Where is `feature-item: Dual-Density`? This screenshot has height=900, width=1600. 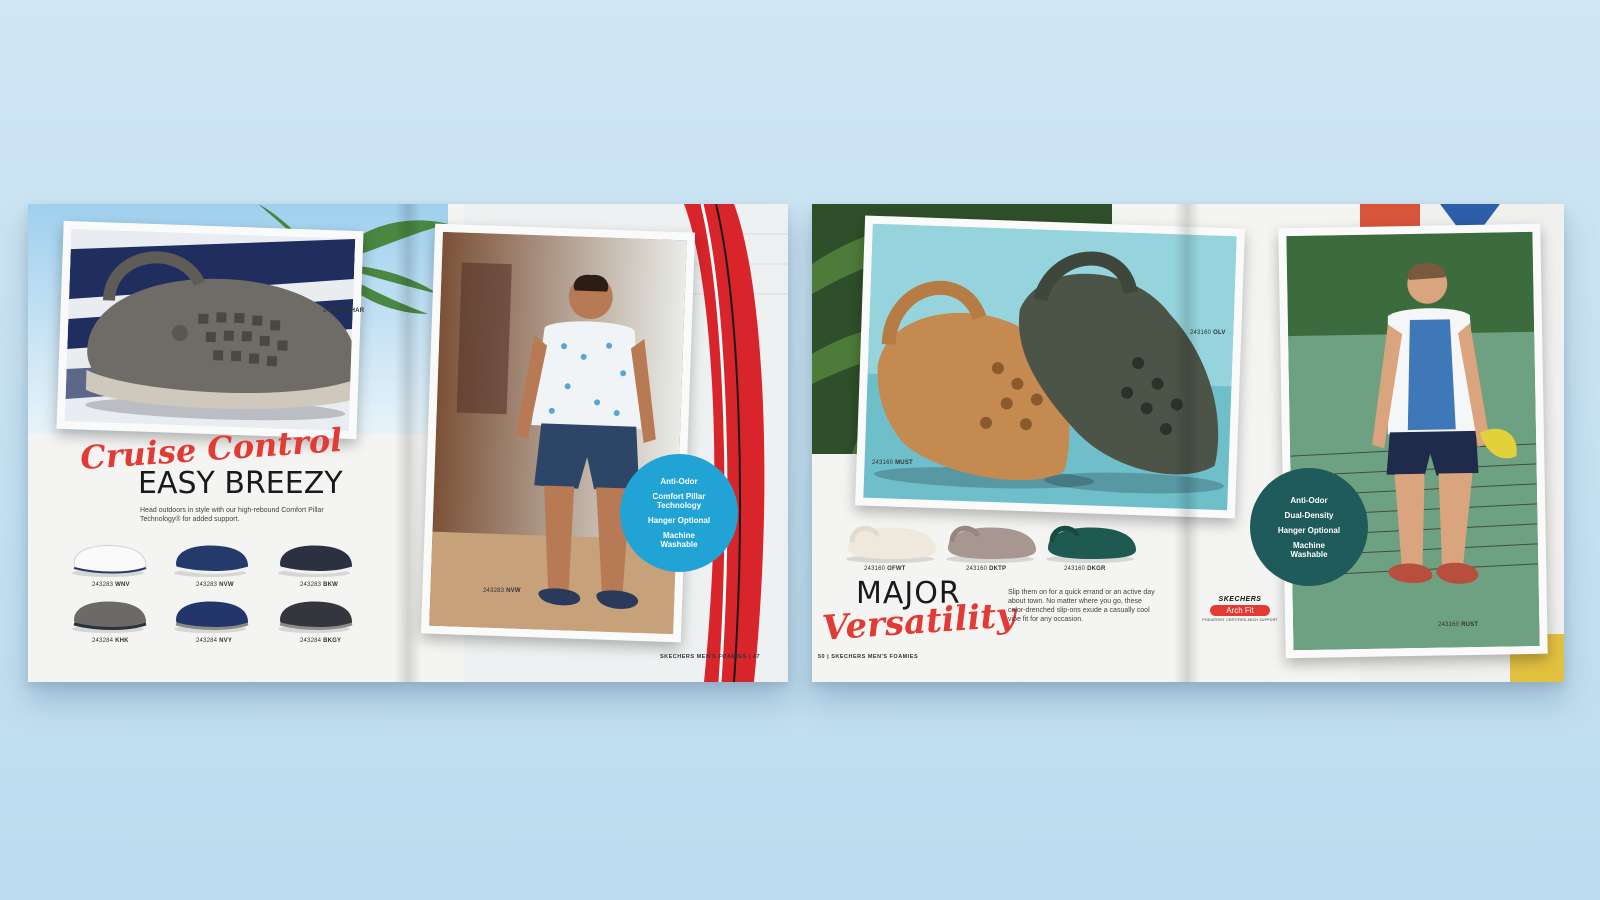 feature-item: Dual-Density is located at coordinates (1309, 515).